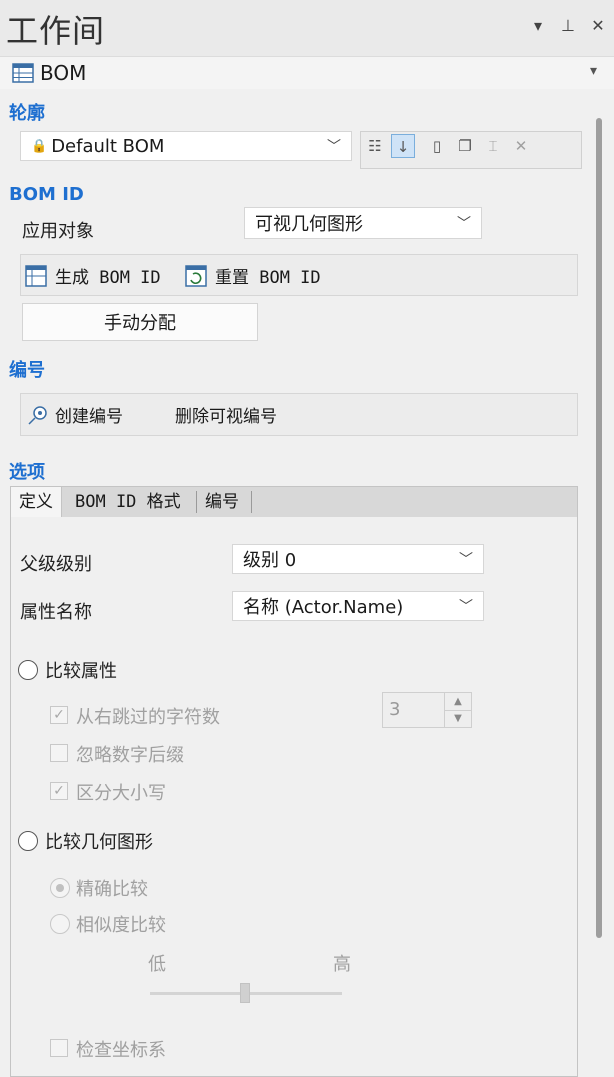  I want to click on attr-name-value: 名称 (Actor.Name), so click(323, 607).